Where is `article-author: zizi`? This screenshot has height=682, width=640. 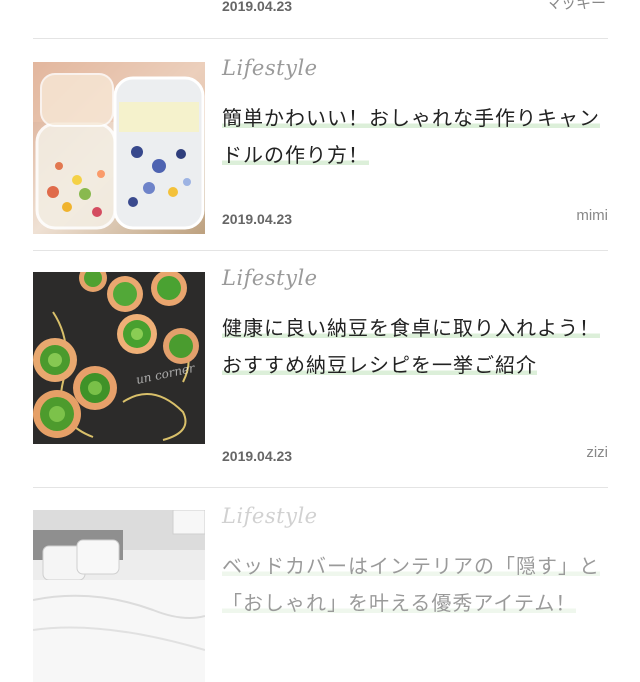 article-author: zizi is located at coordinates (597, 452).